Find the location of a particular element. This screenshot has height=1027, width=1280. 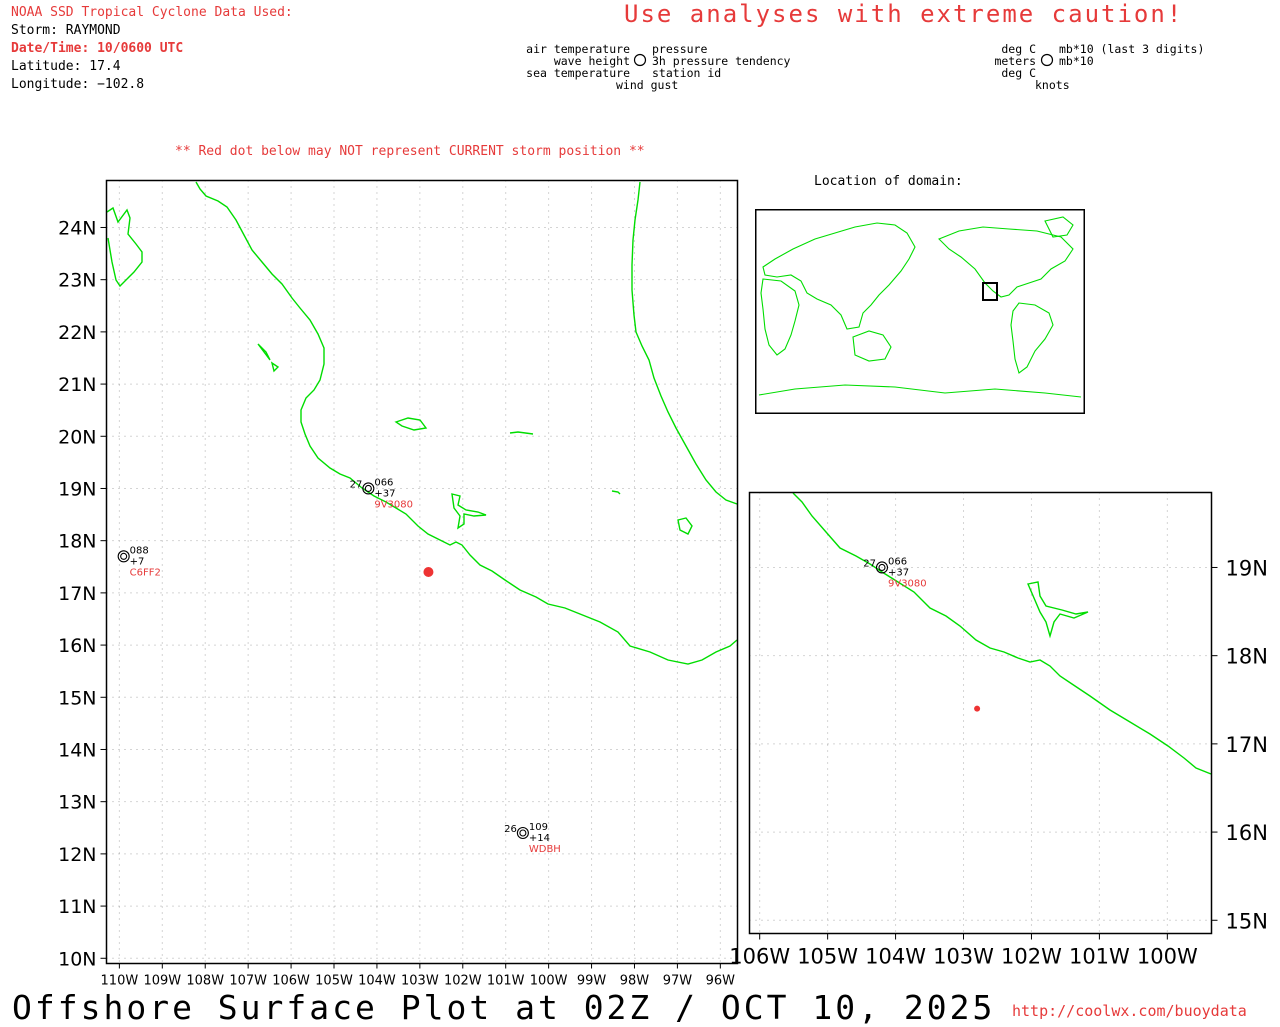

zoom-lat-label: 15N is located at coordinates (1247, 921).